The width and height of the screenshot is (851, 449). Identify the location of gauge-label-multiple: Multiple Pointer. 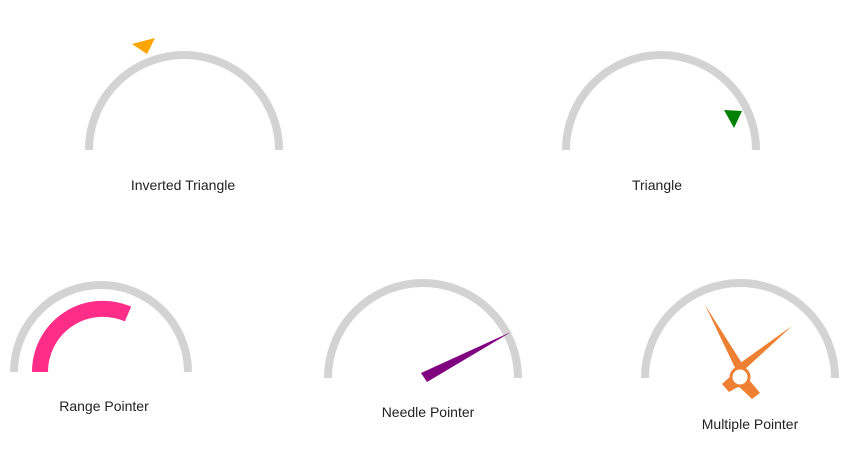
(750, 424).